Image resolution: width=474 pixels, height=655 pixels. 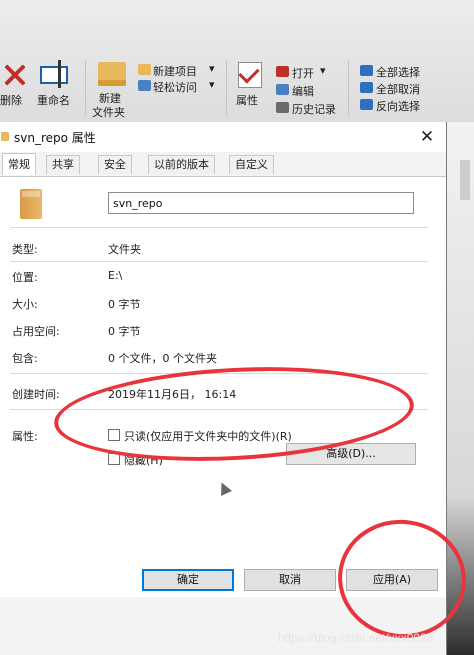 What do you see at coordinates (143, 460) in the screenshot?
I see `hidden-checkbox-label: 隐藏(H)` at bounding box center [143, 460].